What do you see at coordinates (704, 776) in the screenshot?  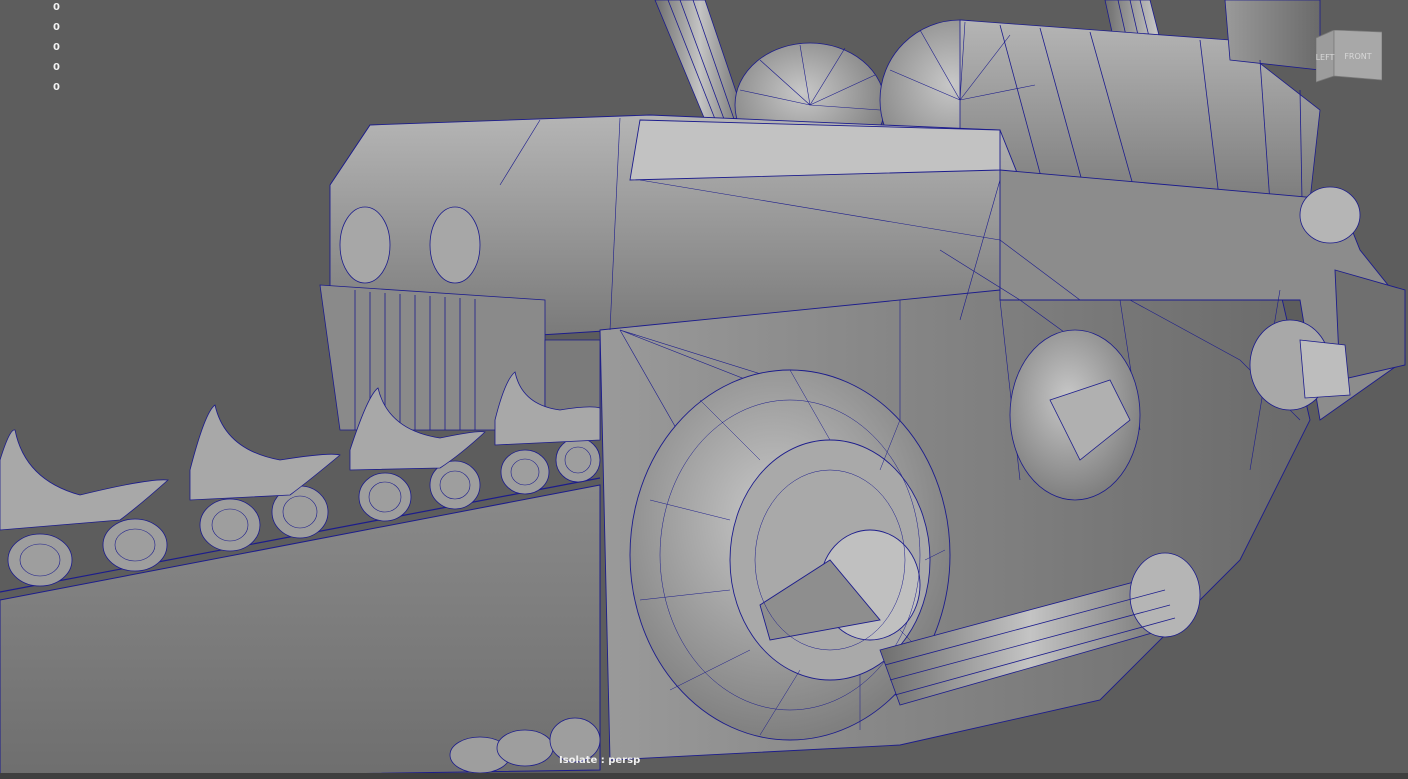 I see `viewport-bottom-border` at bounding box center [704, 776].